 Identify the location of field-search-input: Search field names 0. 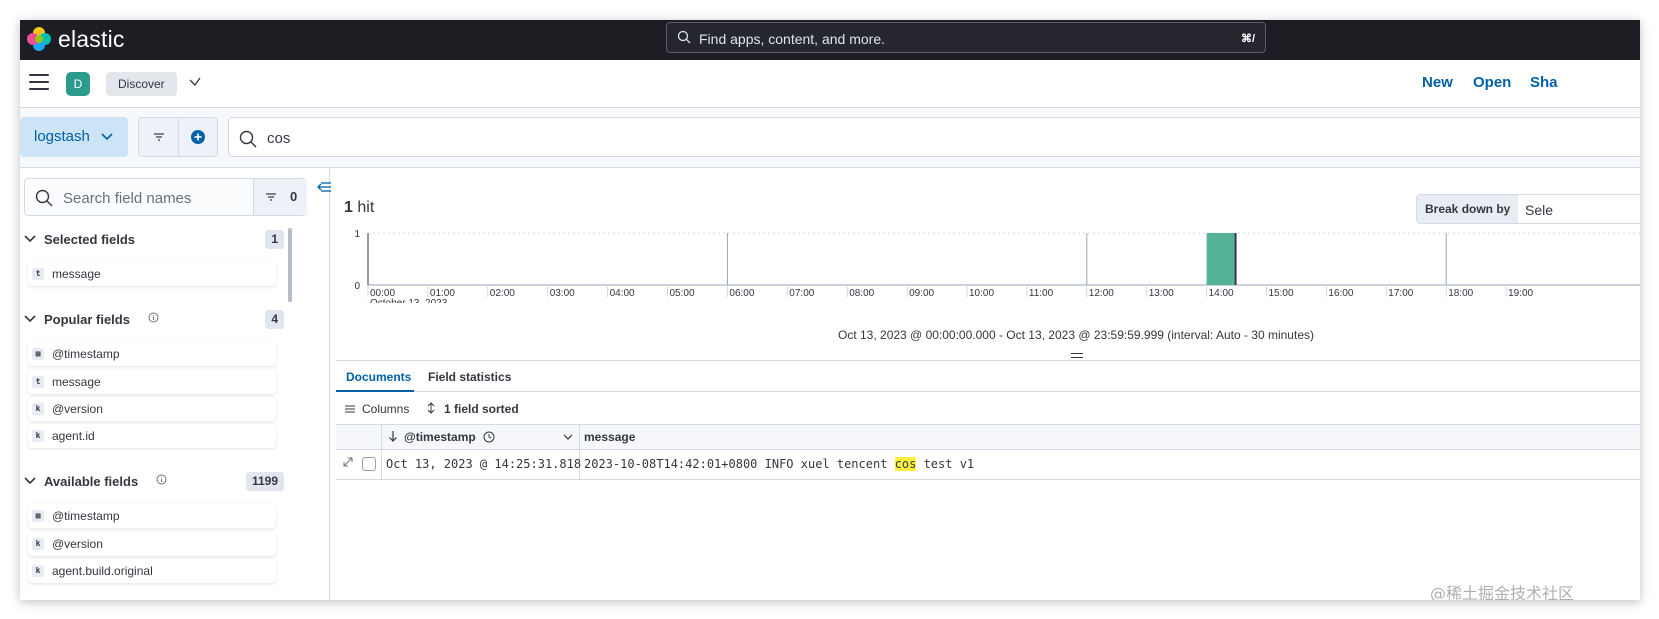
(165, 197).